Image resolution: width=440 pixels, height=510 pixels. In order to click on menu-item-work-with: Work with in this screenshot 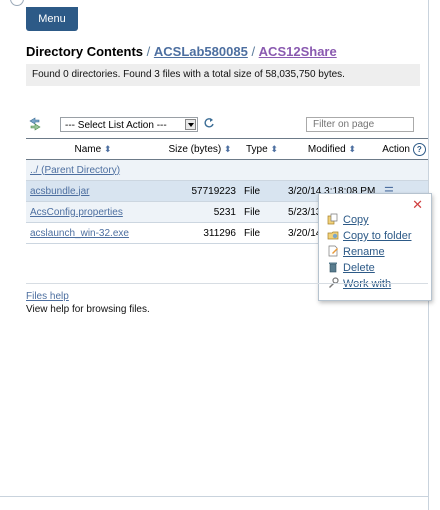, I will do `click(359, 284)`.